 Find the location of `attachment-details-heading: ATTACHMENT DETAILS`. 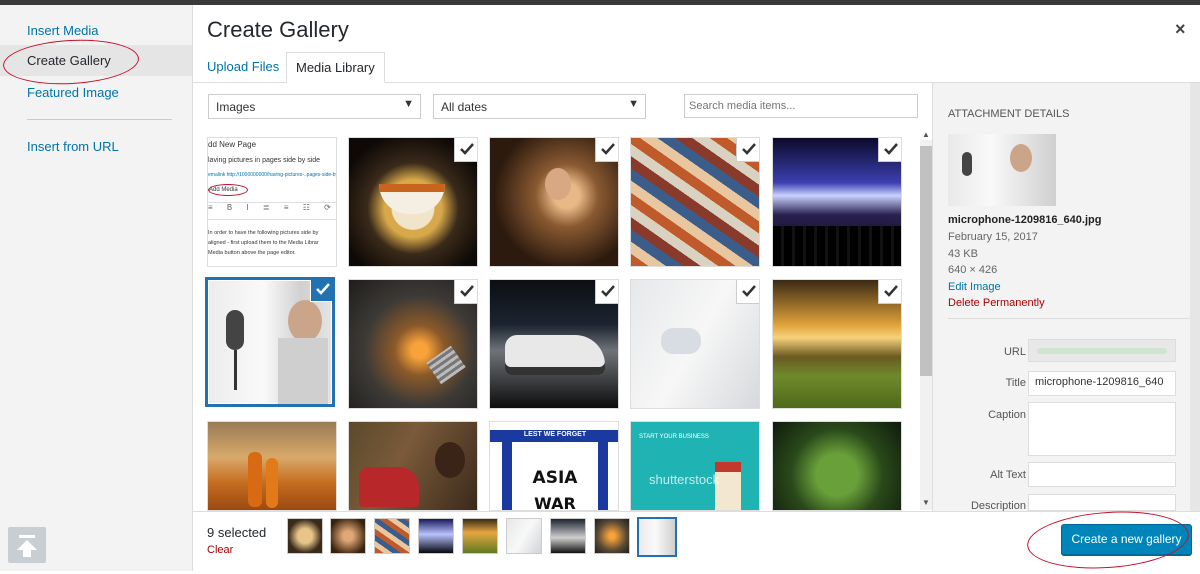

attachment-details-heading: ATTACHMENT DETAILS is located at coordinates (1009, 114).